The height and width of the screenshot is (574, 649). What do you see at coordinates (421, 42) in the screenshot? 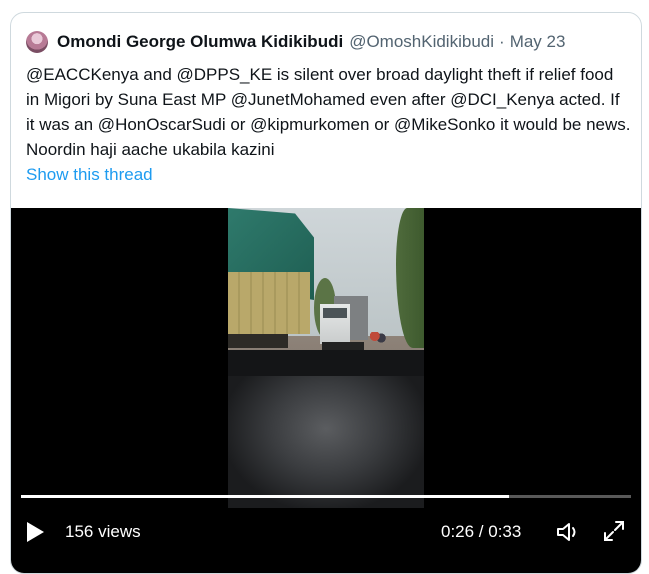
I see `author-handle: @OmoshKidikibudi` at bounding box center [421, 42].